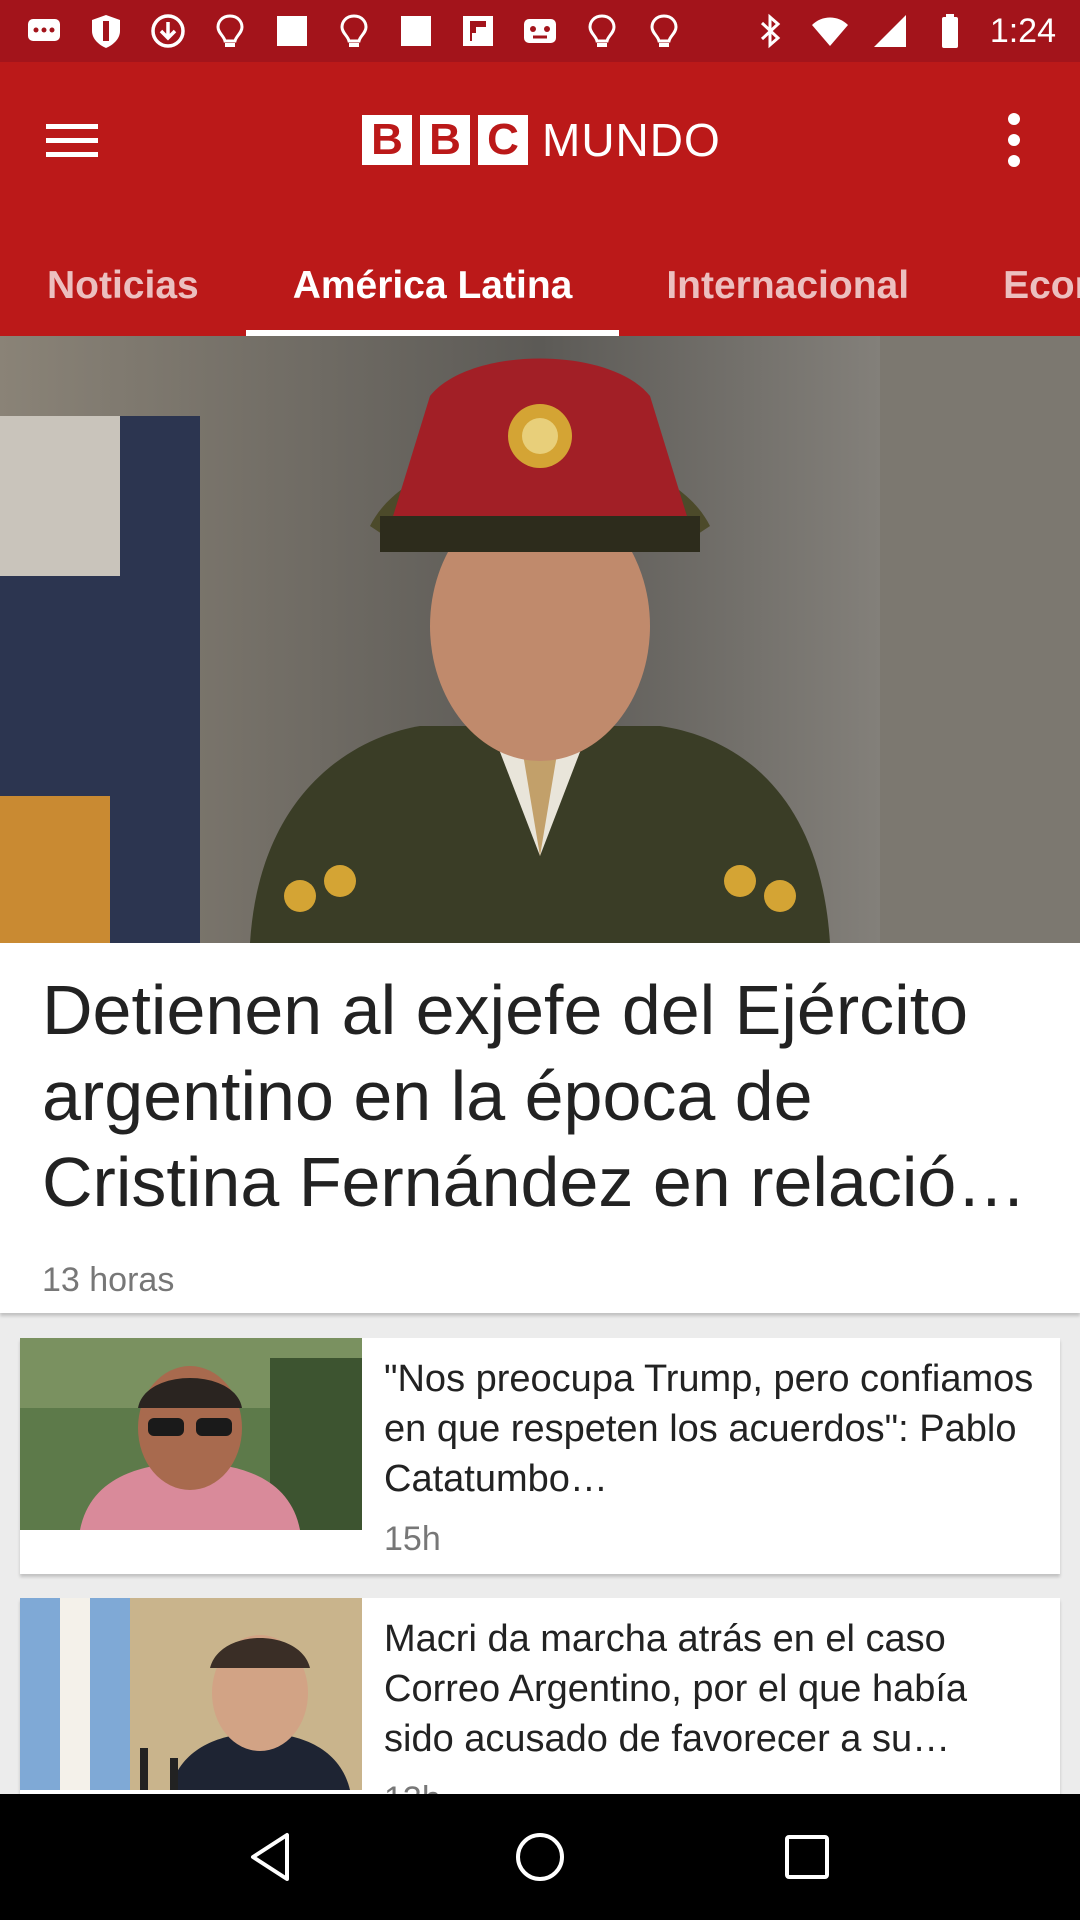 Image resolution: width=1080 pixels, height=1920 pixels. Describe the element at coordinates (123, 286) in the screenshot. I see `tab-noticias: Noticias` at that location.